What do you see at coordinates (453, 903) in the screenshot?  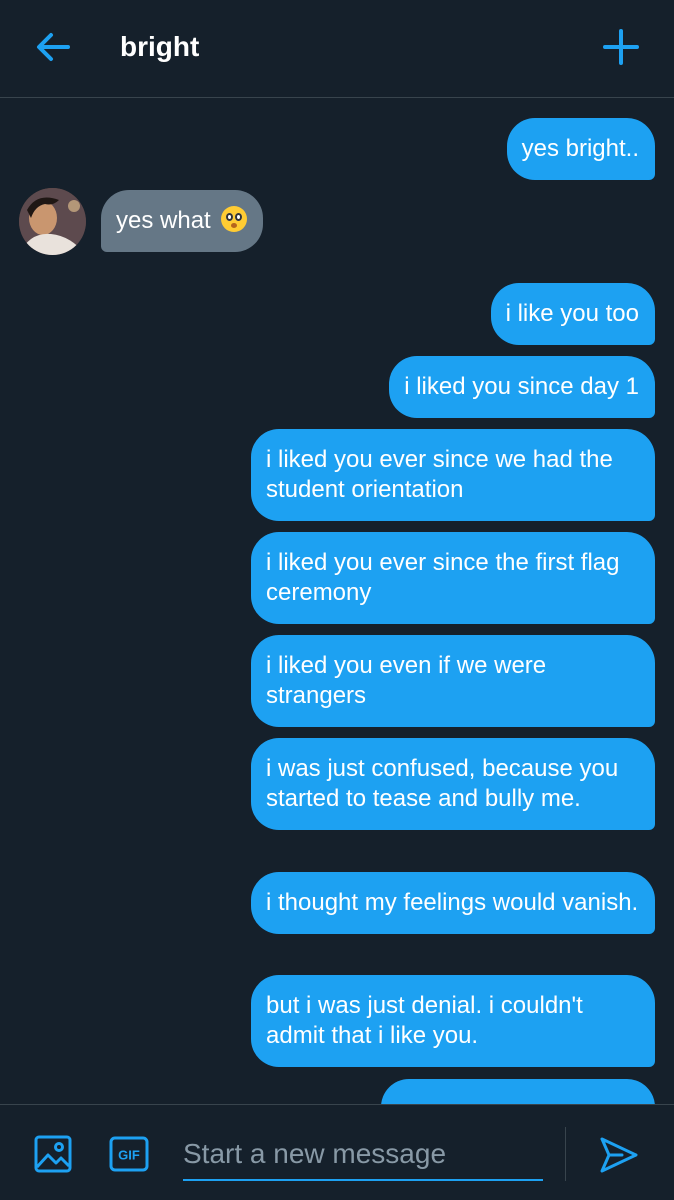 I see `message-bubble-sent: i thought my feelings would vanish.` at bounding box center [453, 903].